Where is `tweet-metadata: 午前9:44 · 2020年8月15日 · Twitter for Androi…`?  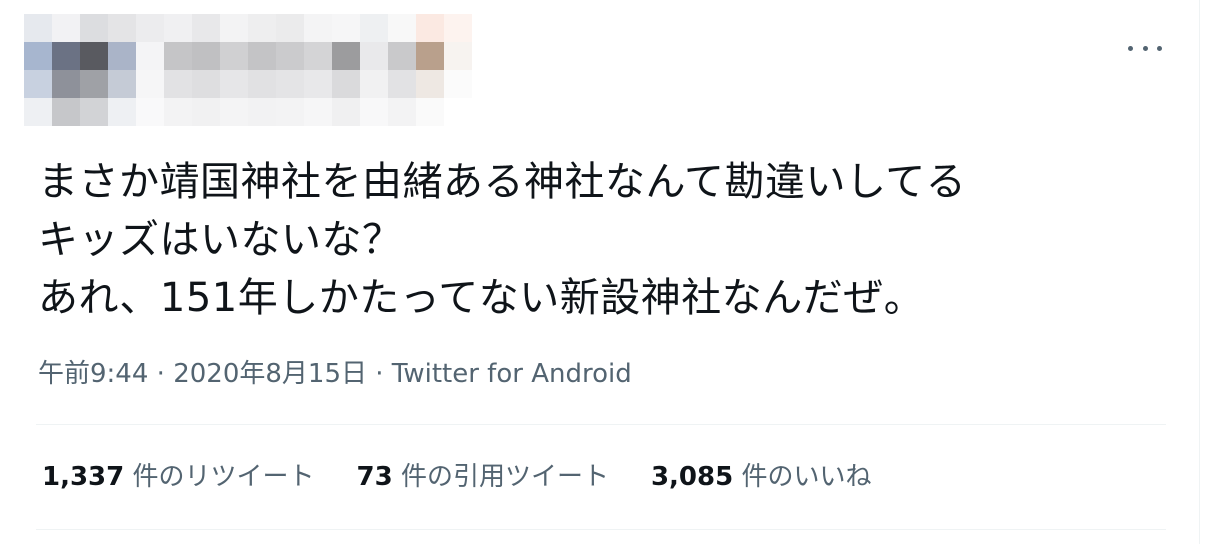
tweet-metadata: 午前9:44 · 2020年8月15日 · Twitter for Androi… is located at coordinates (335, 374).